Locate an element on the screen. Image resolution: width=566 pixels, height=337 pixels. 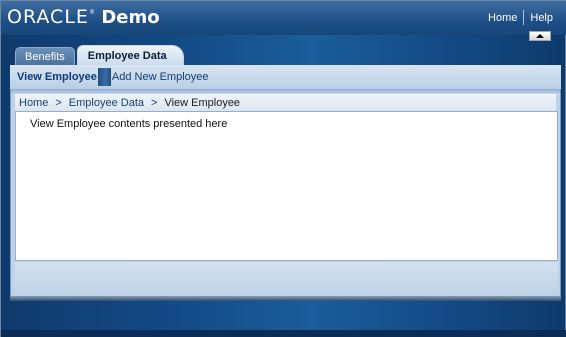
registered-mark: ® is located at coordinates (92, 13).